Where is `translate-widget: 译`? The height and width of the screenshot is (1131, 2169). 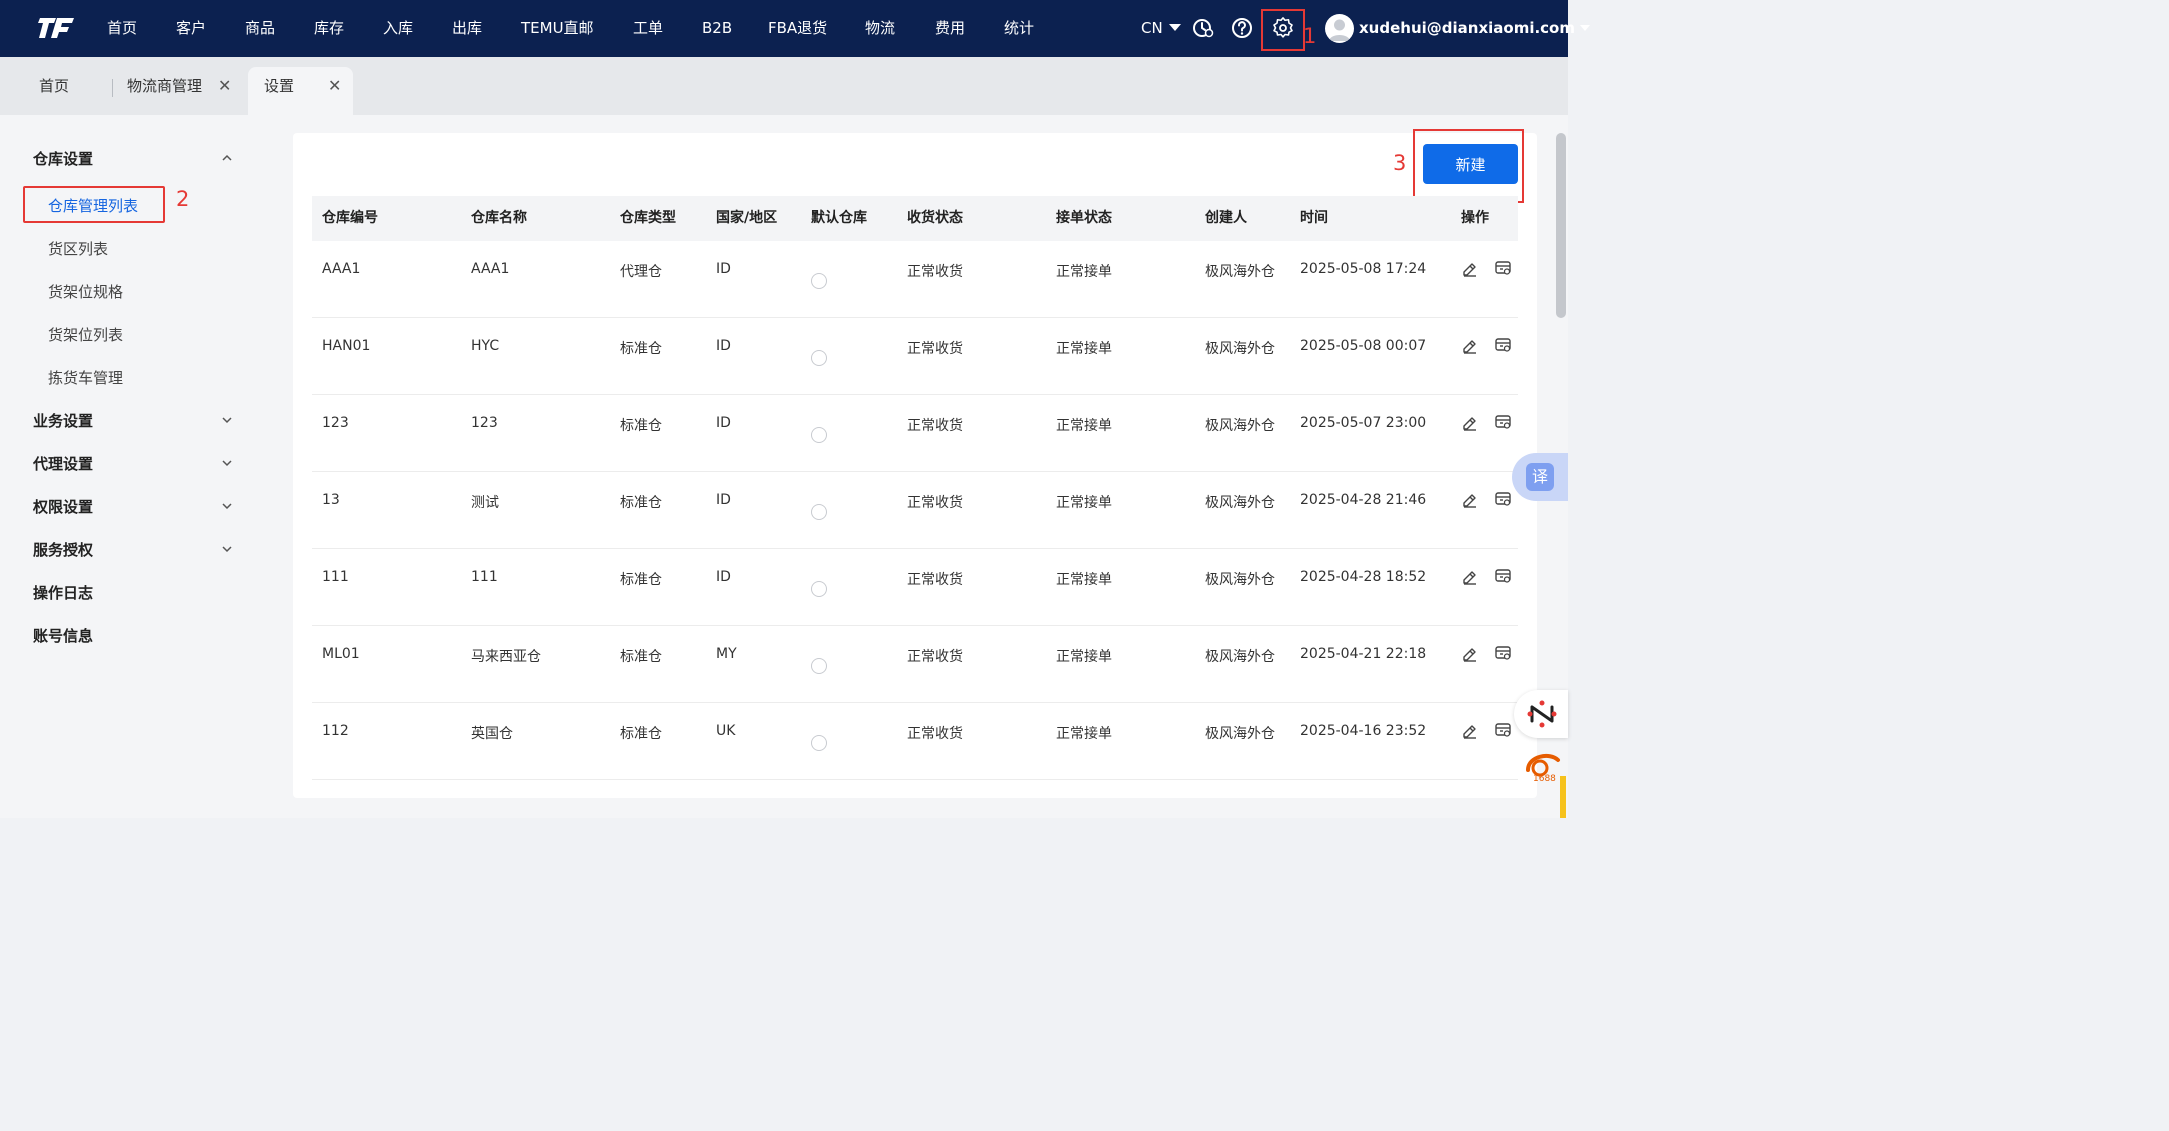
translate-widget: 译 is located at coordinates (1540, 477).